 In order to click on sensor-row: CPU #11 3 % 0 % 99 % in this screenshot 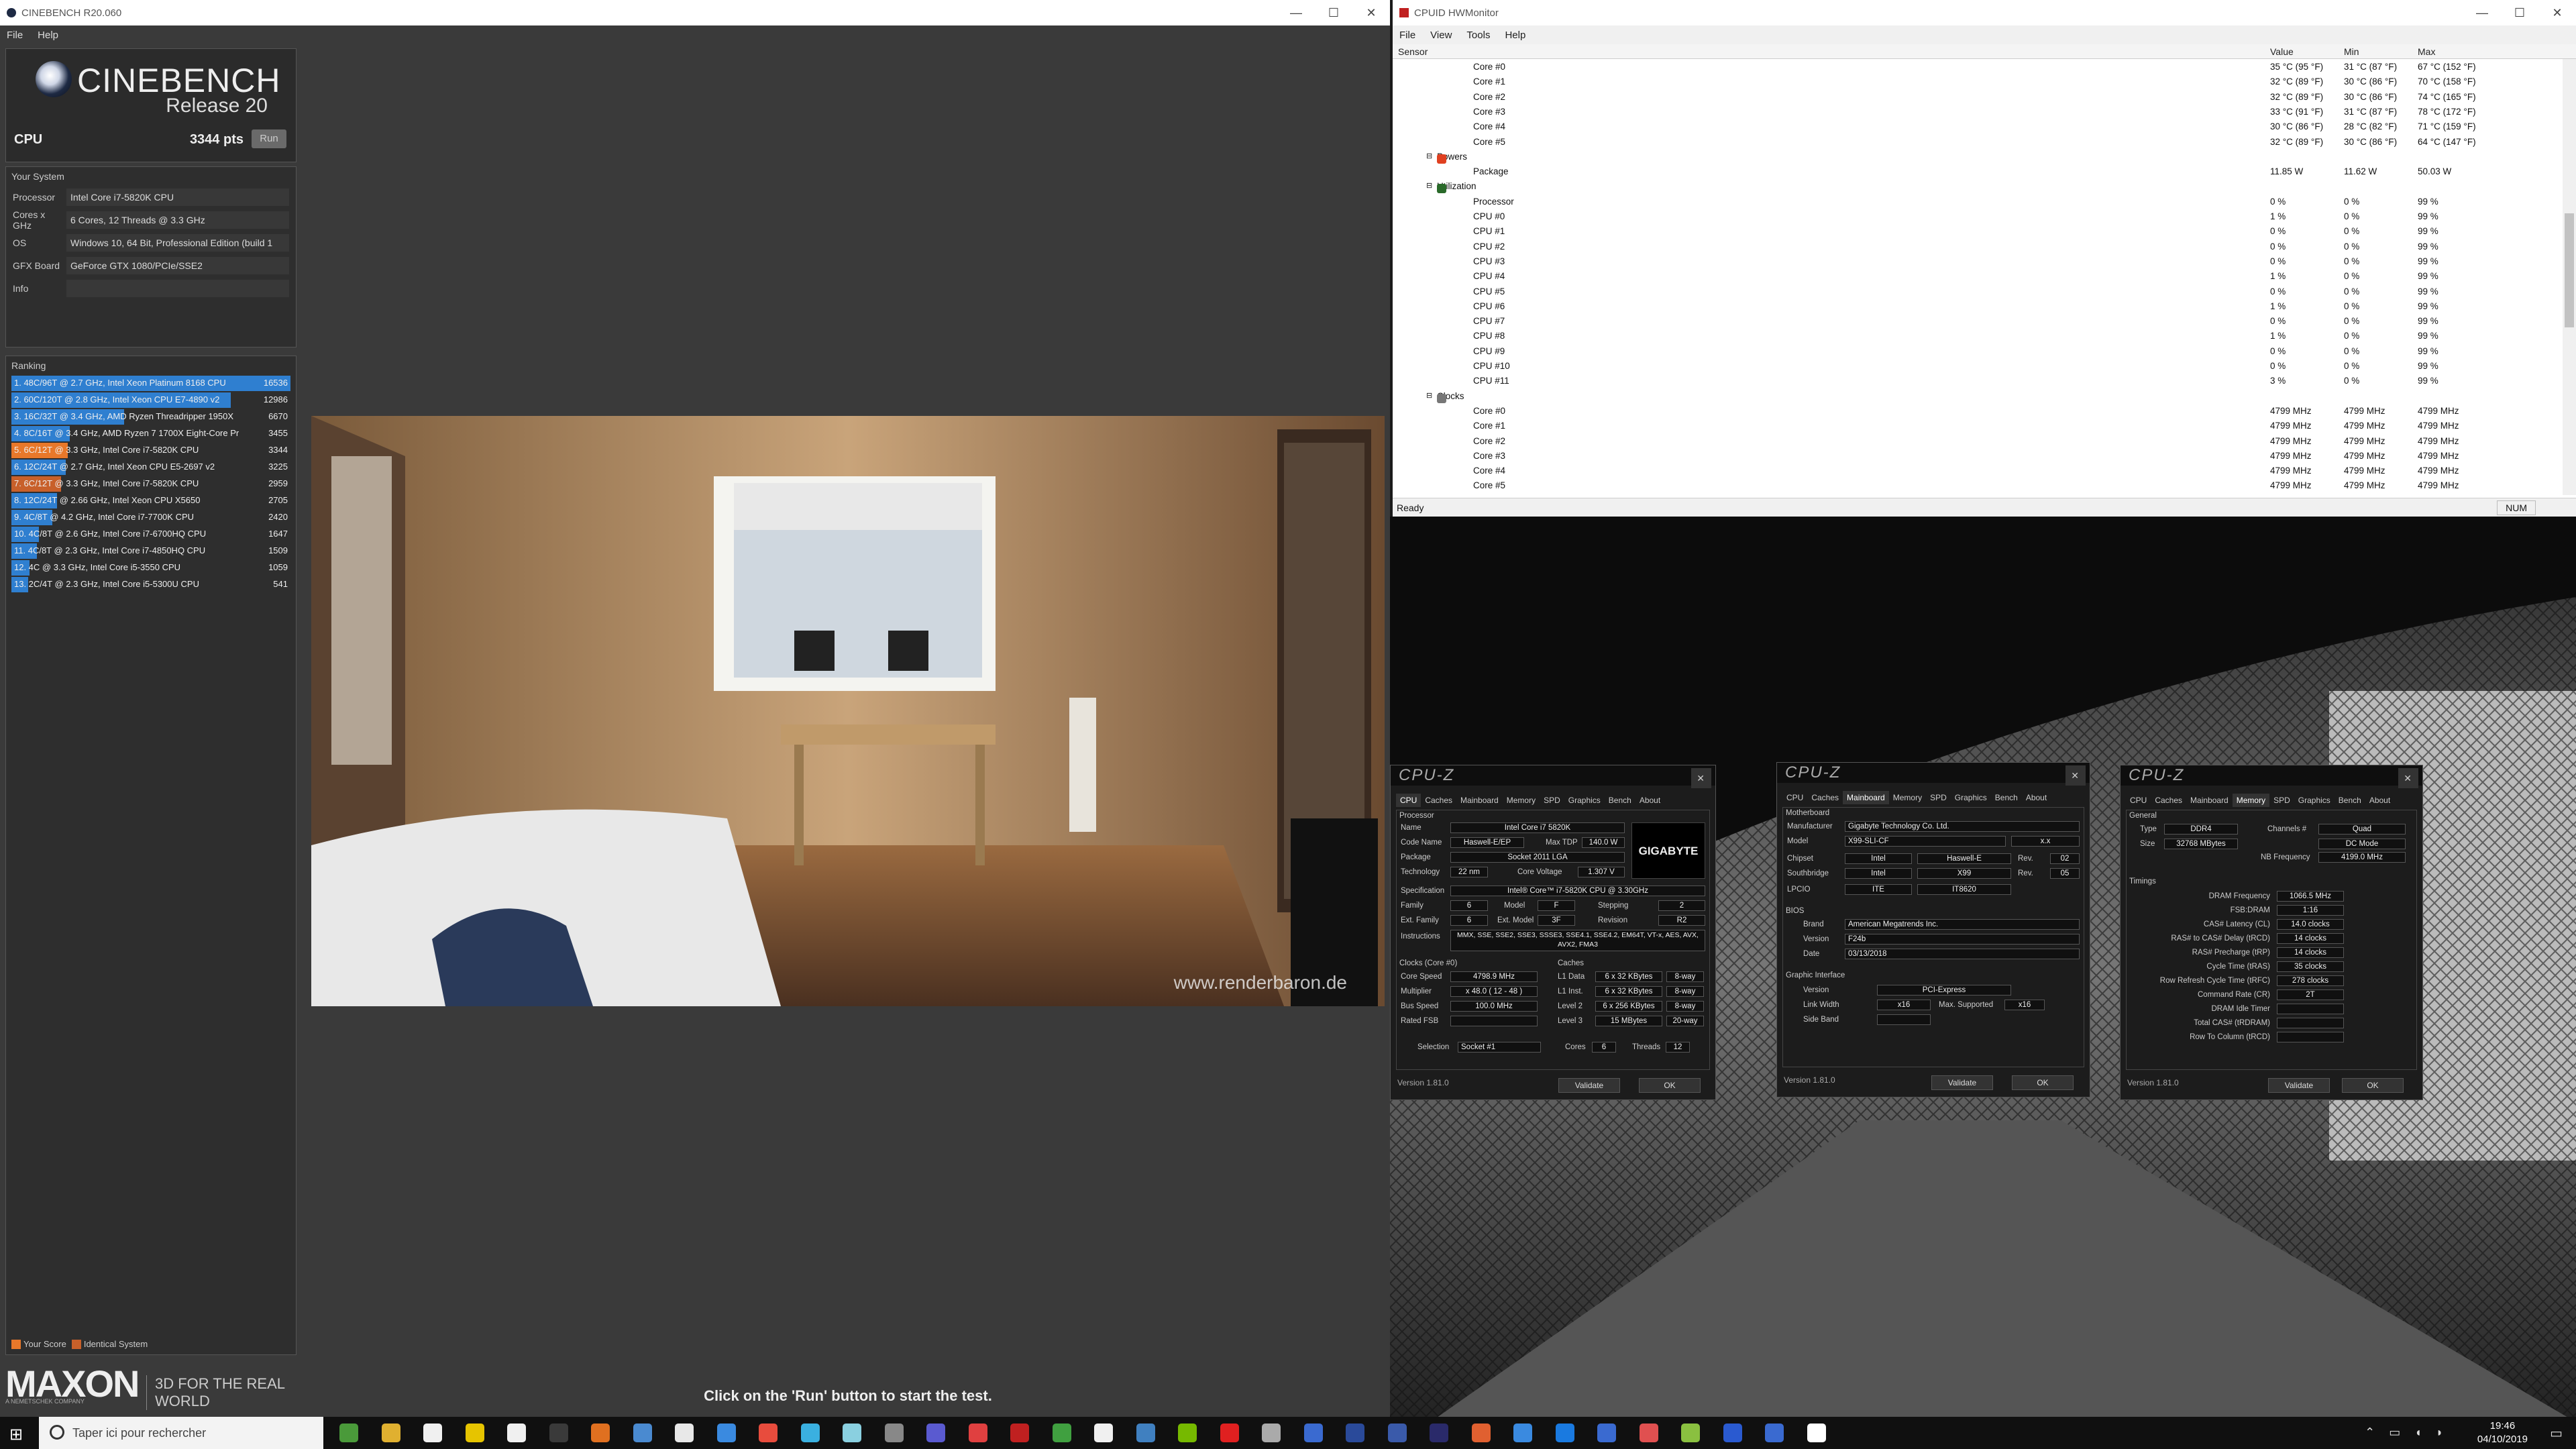, I will do `click(1978, 380)`.